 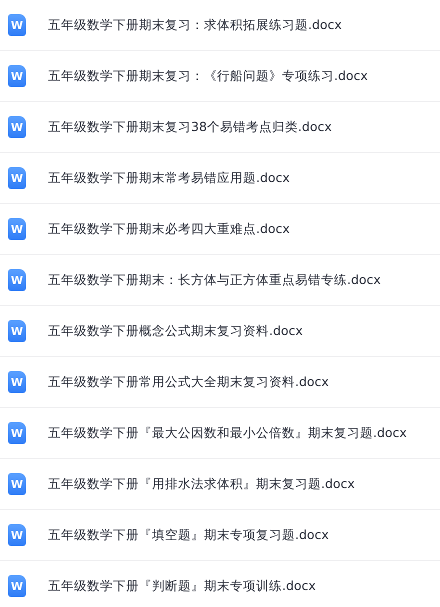 I want to click on file-row: W 五年级数学下册期末：长方体与正方体重点易错专练.docx, so click(x=220, y=280).